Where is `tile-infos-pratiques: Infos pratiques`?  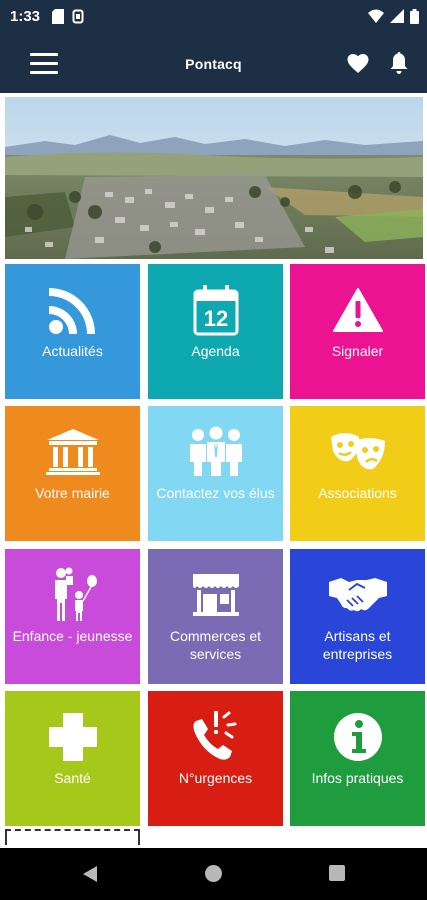 tile-infos-pratiques: Infos pratiques is located at coordinates (357, 758).